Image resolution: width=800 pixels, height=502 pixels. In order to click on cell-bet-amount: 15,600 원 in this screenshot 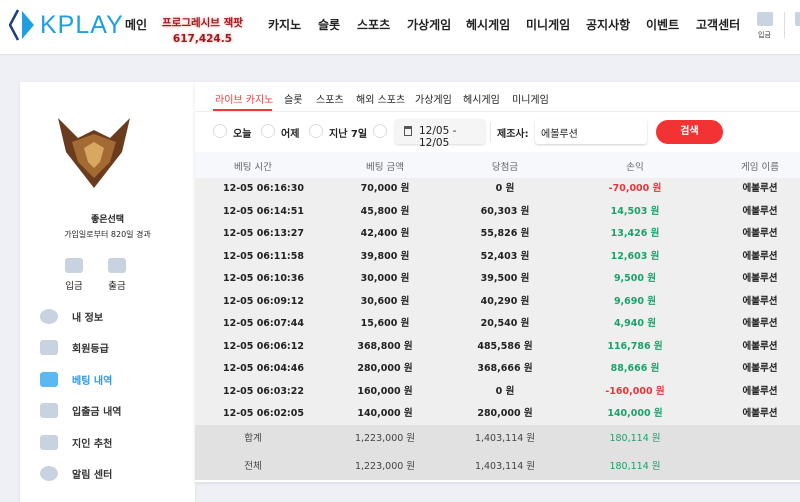, I will do `click(385, 323)`.